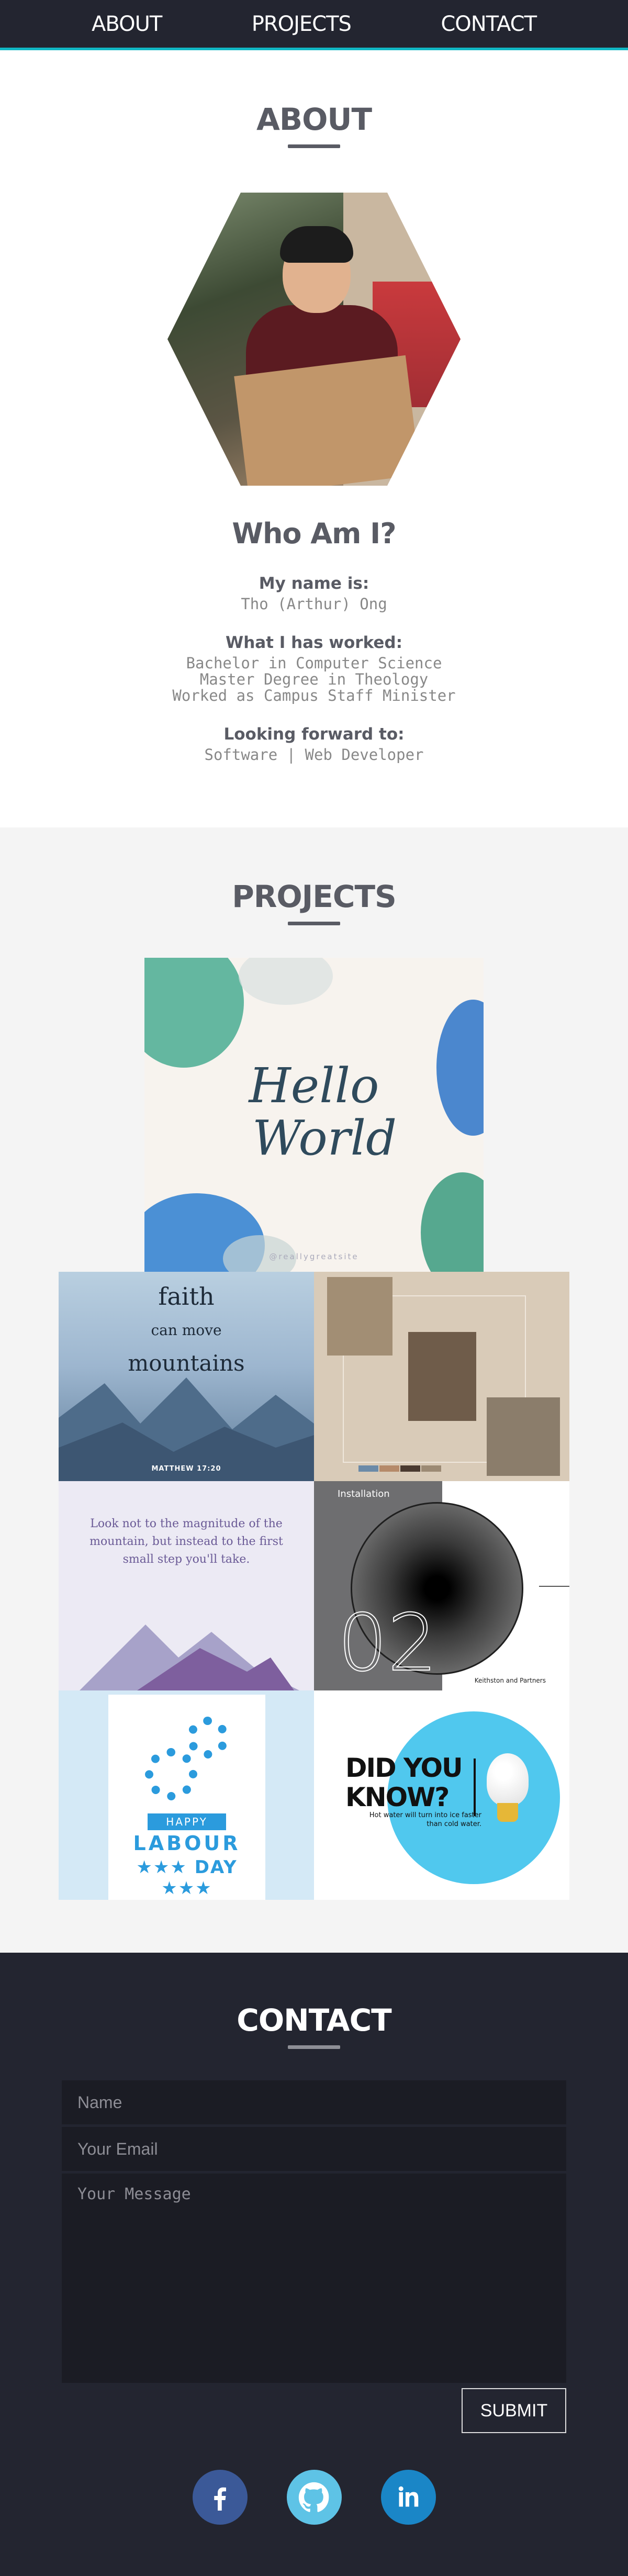  What do you see at coordinates (314, 695) in the screenshot?
I see `worked-item: Worked as Campus Staff Minister` at bounding box center [314, 695].